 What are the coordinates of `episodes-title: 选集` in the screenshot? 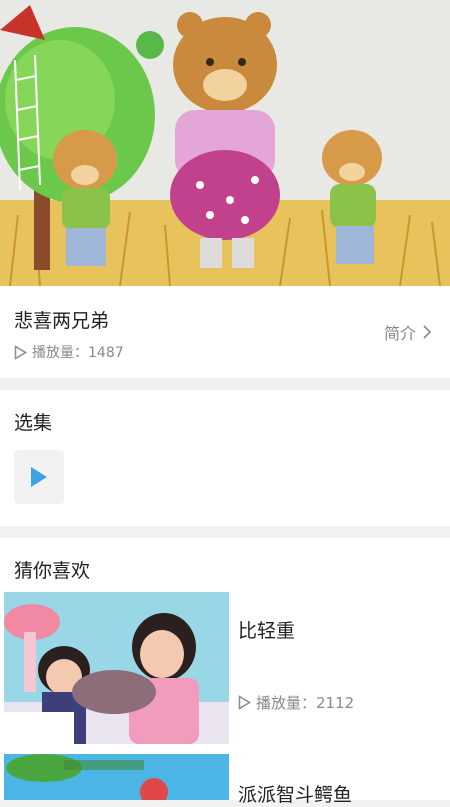 It's located at (33, 423).